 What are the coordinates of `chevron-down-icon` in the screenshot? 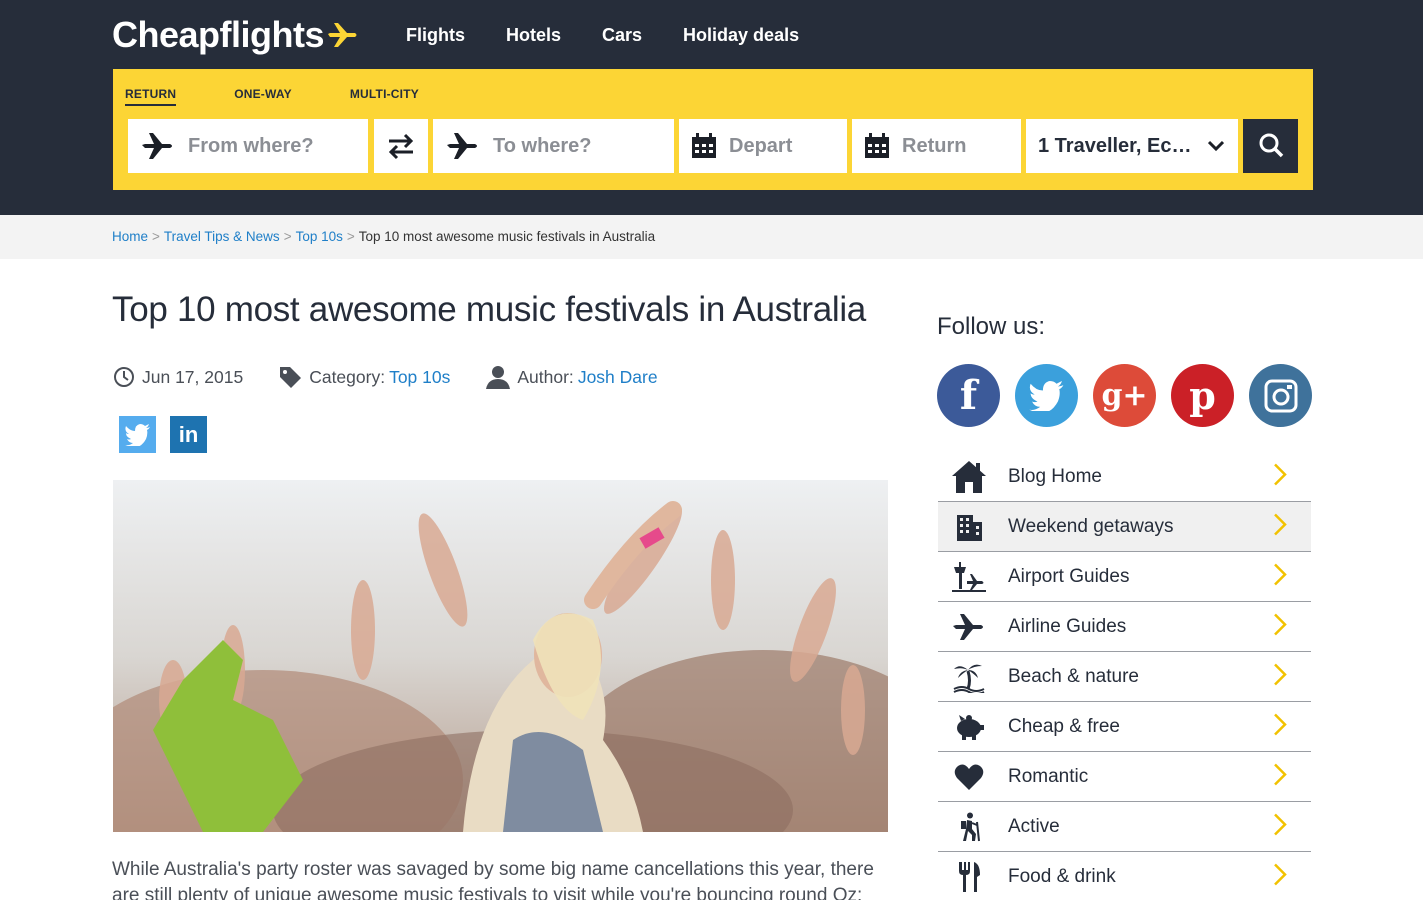 It's located at (1216, 146).